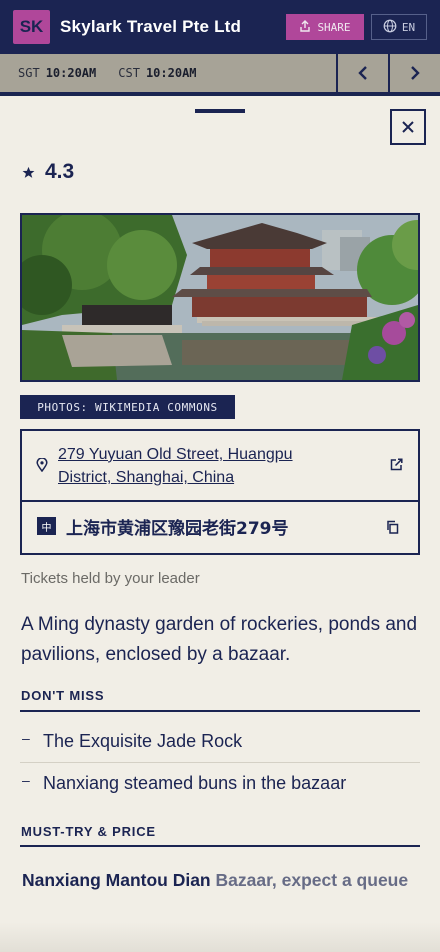 This screenshot has height=952, width=440. What do you see at coordinates (220, 937) in the screenshot?
I see `scroll-fade` at bounding box center [220, 937].